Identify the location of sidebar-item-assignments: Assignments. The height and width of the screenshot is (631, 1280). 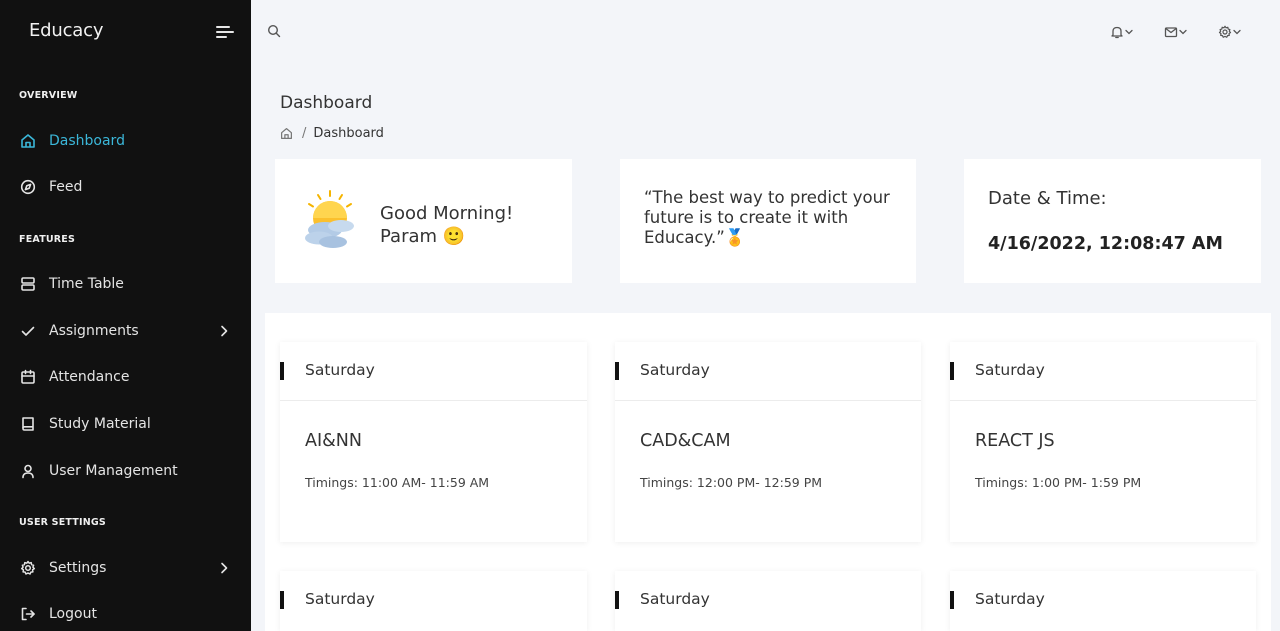
(125, 331).